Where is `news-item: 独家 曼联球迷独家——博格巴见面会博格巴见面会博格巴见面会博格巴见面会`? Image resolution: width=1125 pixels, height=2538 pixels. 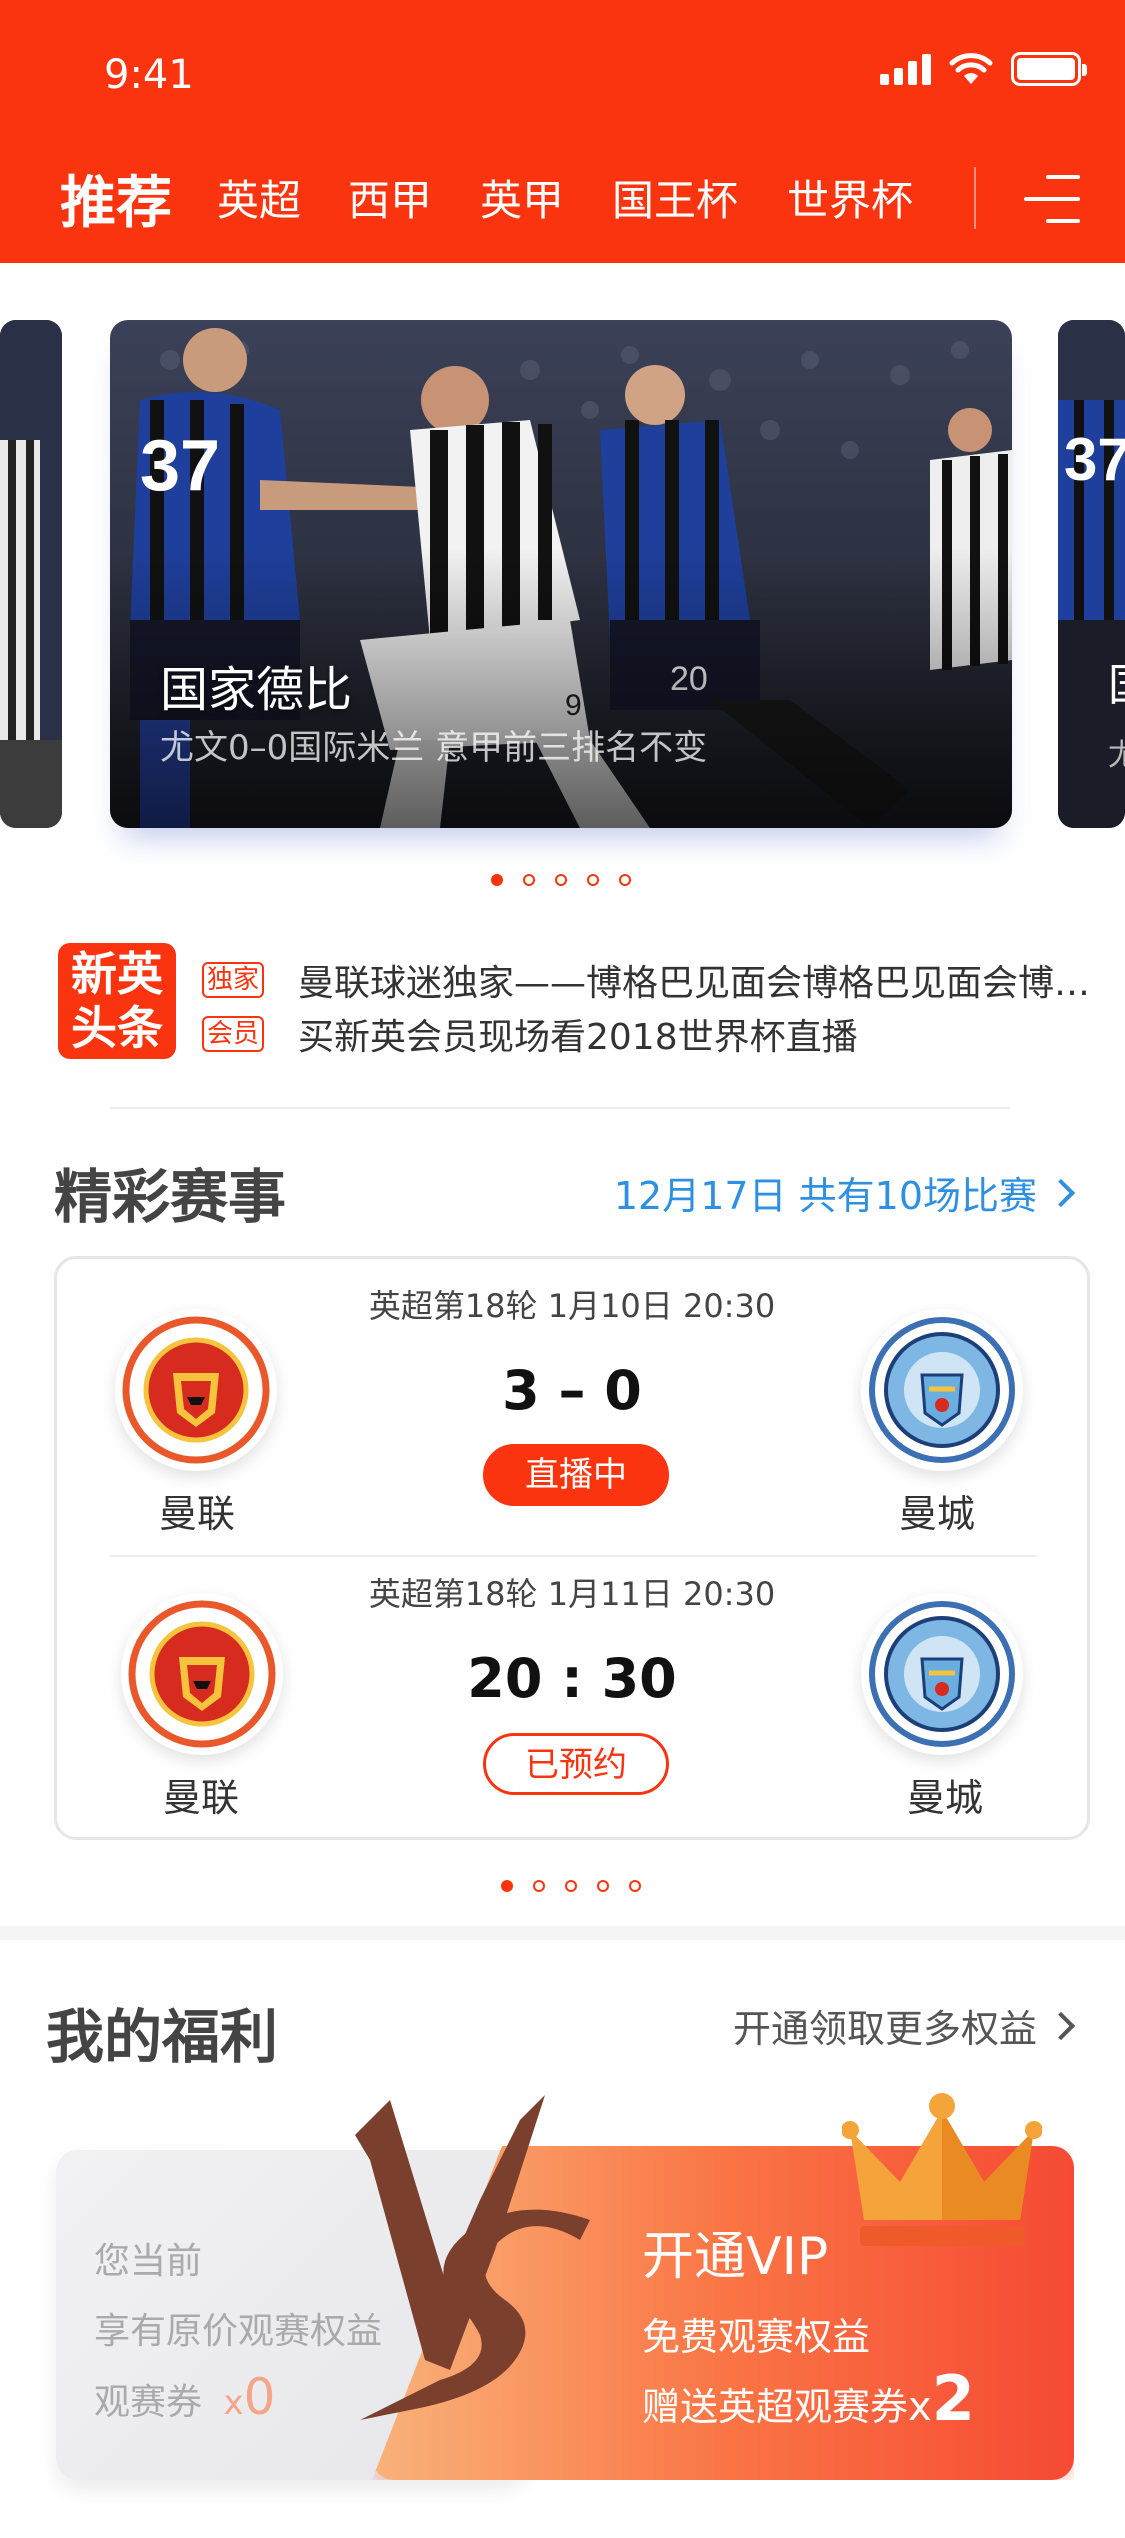
news-item: 独家 曼联球迷独家——博格巴见面会博格巴见面会博格巴见面会博格巴见面会 is located at coordinates (662, 980).